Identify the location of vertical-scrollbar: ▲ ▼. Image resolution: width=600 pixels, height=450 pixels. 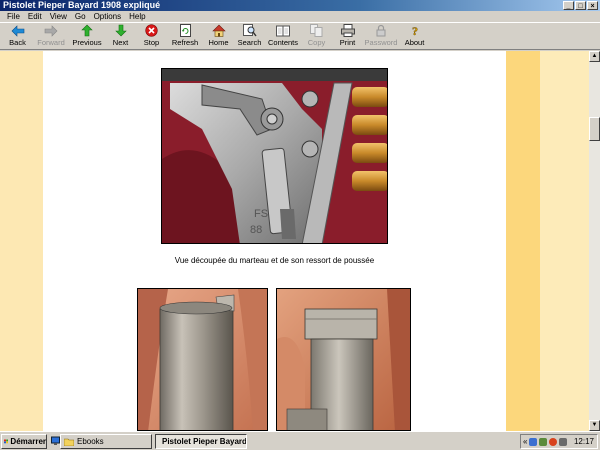
(594, 241).